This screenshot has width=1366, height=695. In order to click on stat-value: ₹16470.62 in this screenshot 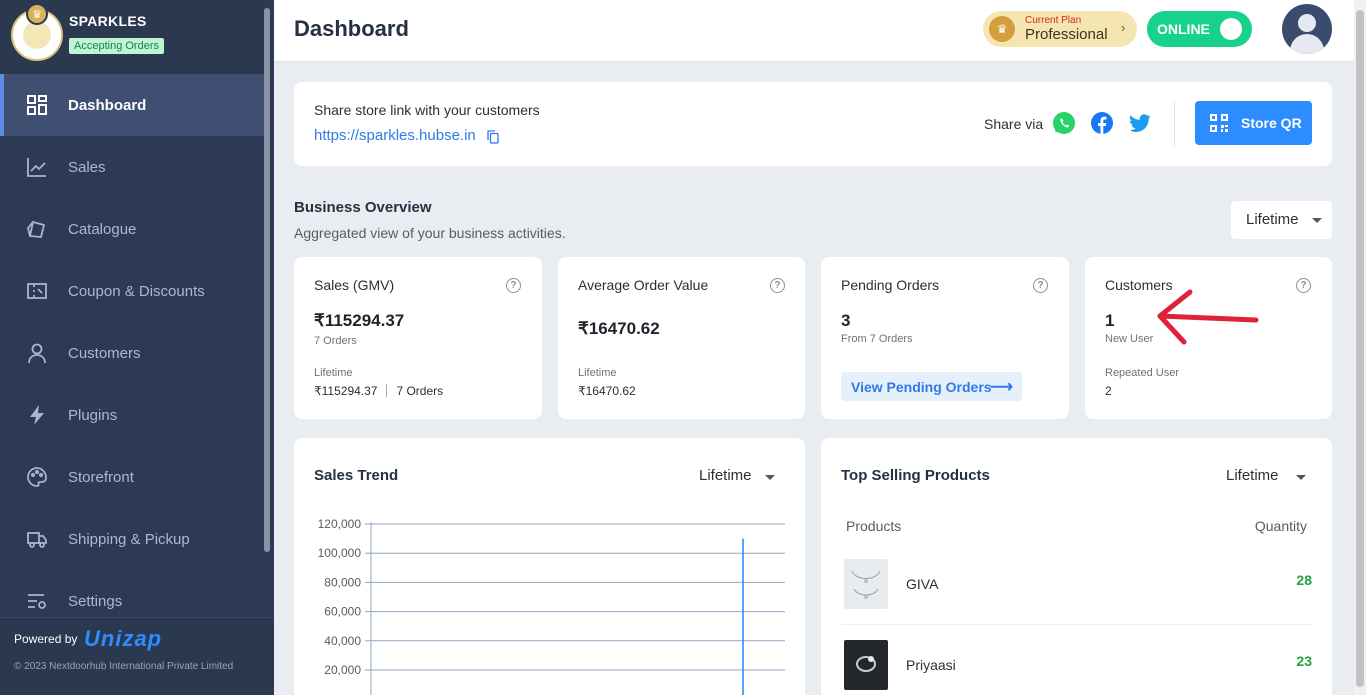, I will do `click(619, 328)`.